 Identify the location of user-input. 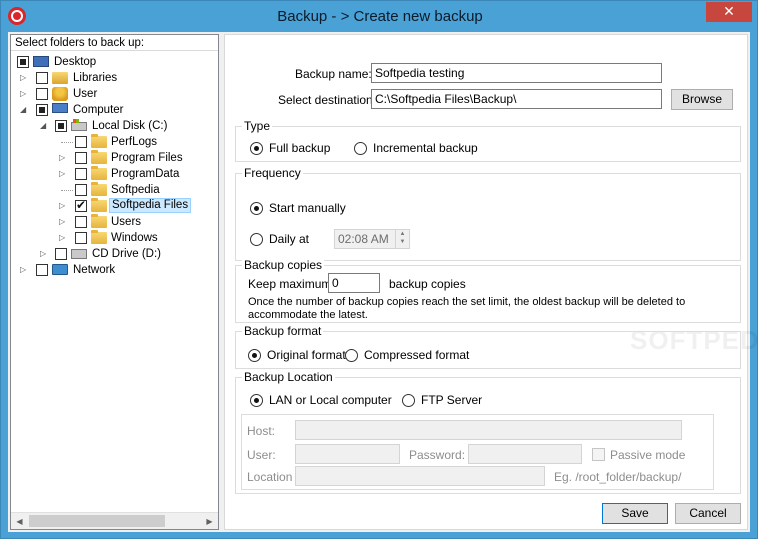
(347, 454).